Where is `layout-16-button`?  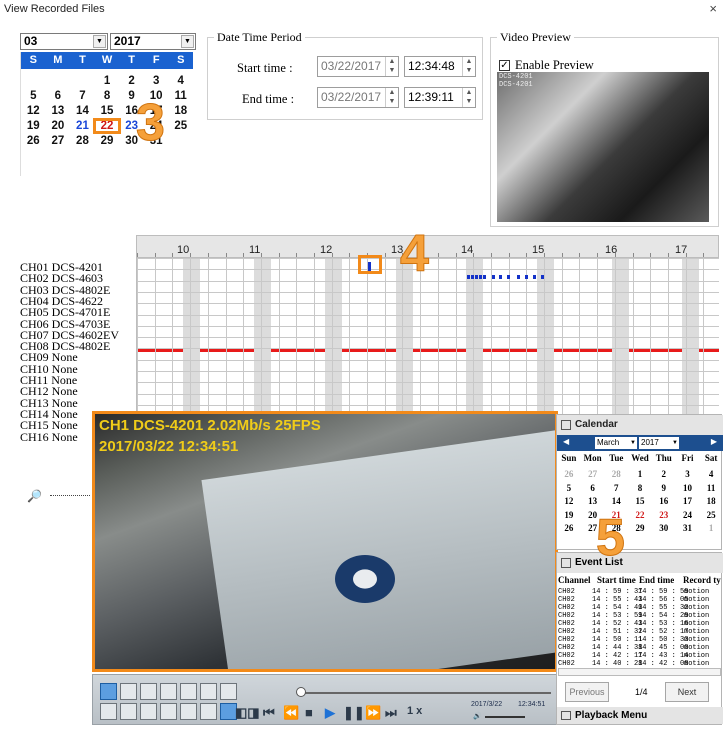 layout-16-button is located at coordinates (228, 691).